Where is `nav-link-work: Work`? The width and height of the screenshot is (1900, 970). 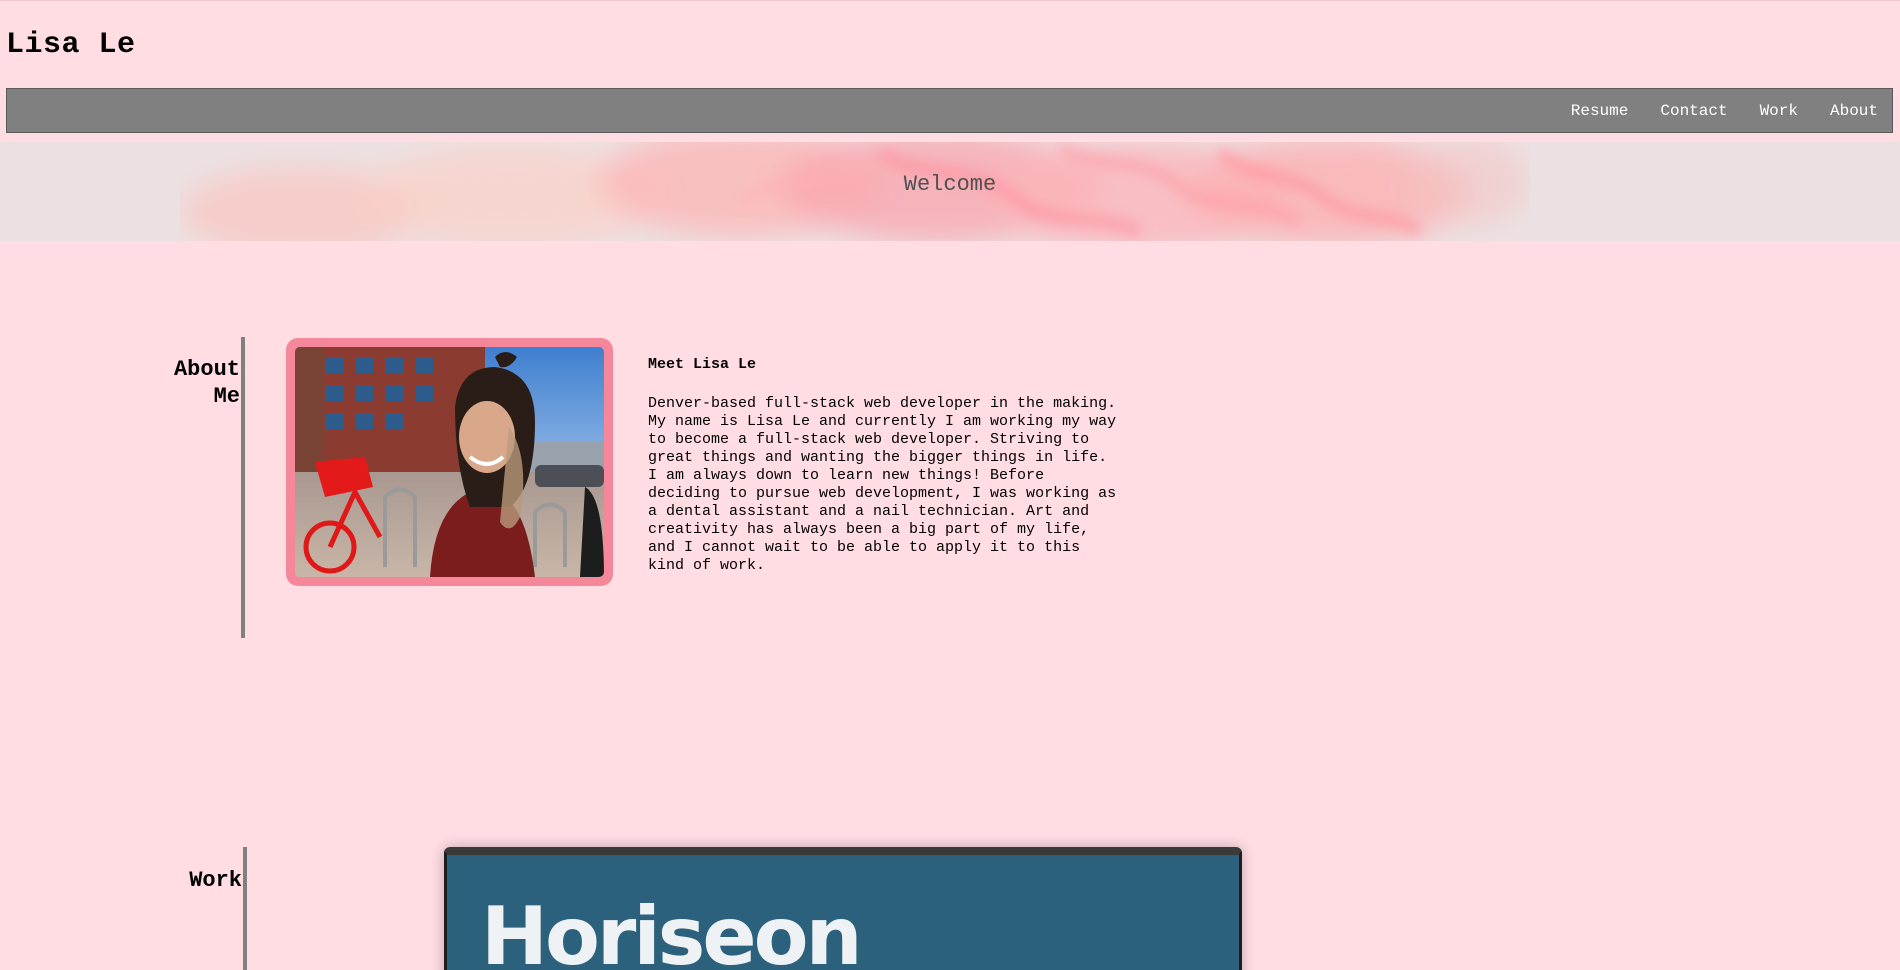
nav-link-work: Work is located at coordinates (1779, 111).